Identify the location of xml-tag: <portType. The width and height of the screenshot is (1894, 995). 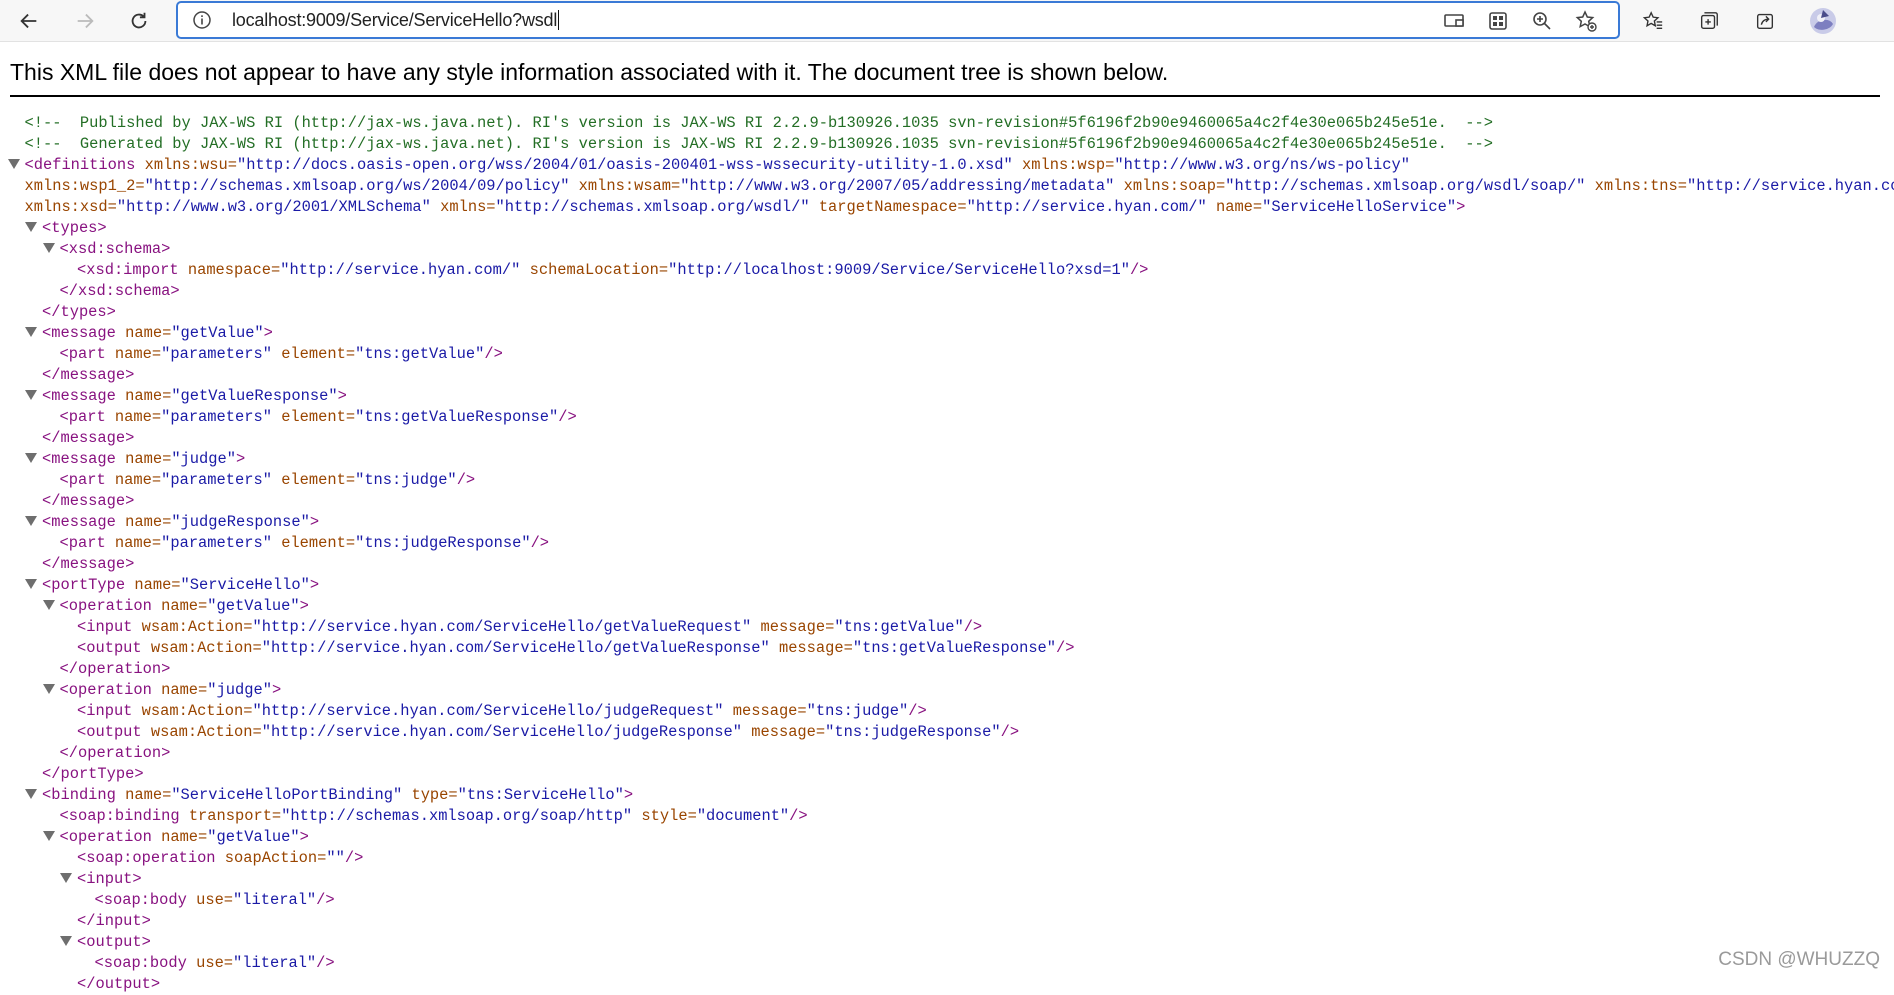
(83, 585).